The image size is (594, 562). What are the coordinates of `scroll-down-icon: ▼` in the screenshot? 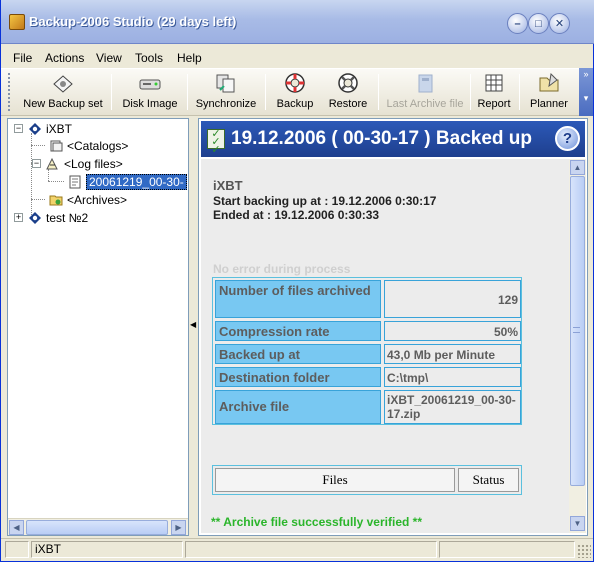 It's located at (577, 523).